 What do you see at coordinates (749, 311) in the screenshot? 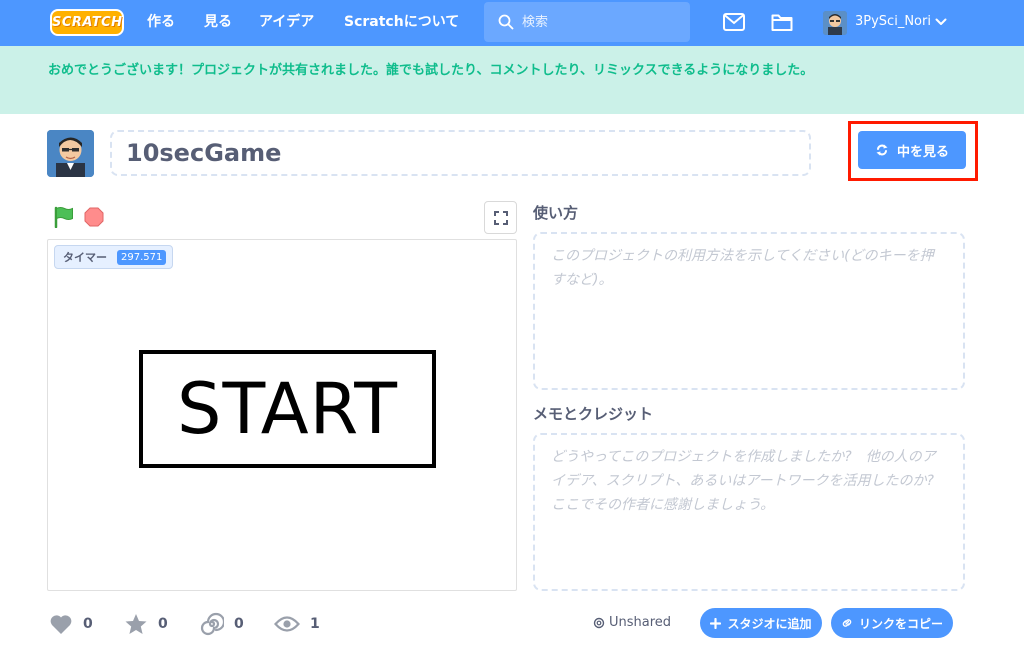
I see `instructions-textarea` at bounding box center [749, 311].